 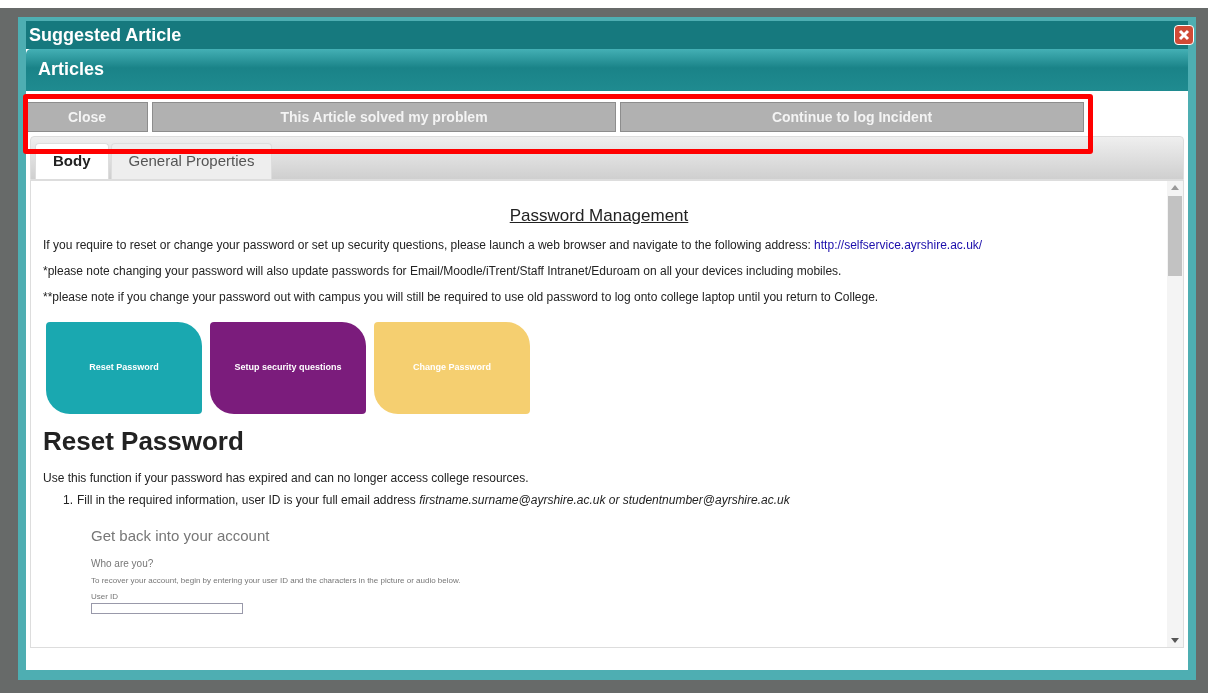 I want to click on note-text: *please note changing your password will also update passwords for Email/Moodle/iTrent/Staff Intranet/Eduroam on all your devices including mobiles., so click(x=443, y=271).